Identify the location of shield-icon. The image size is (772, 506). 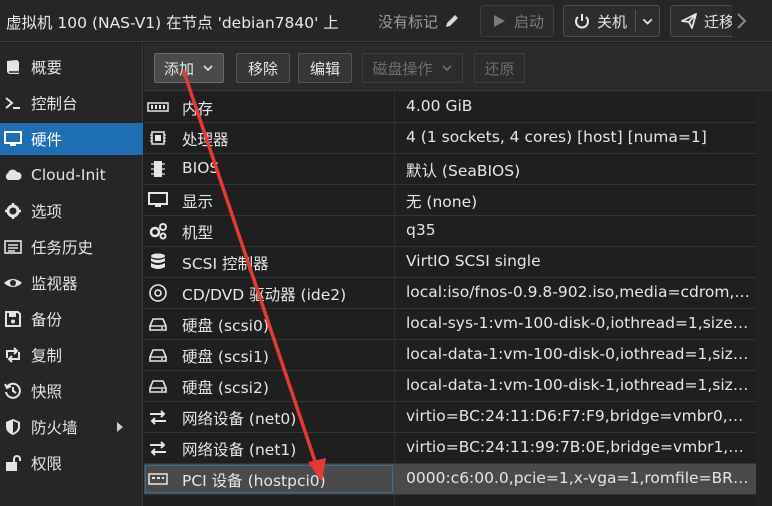
(13, 427).